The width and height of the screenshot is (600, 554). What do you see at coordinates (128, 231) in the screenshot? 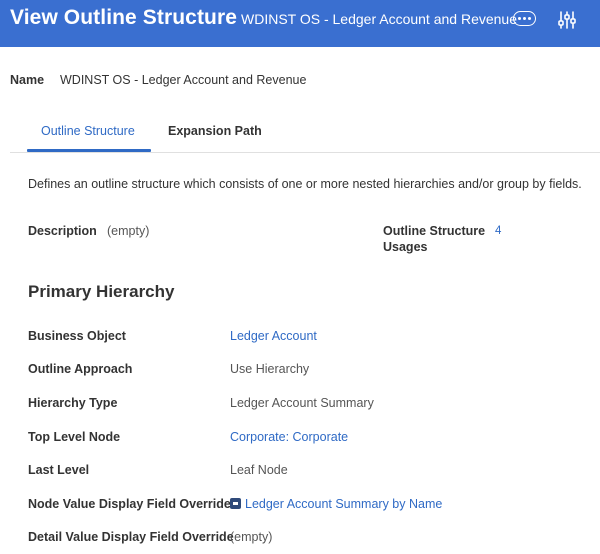
I see `description-value: (empty)` at bounding box center [128, 231].